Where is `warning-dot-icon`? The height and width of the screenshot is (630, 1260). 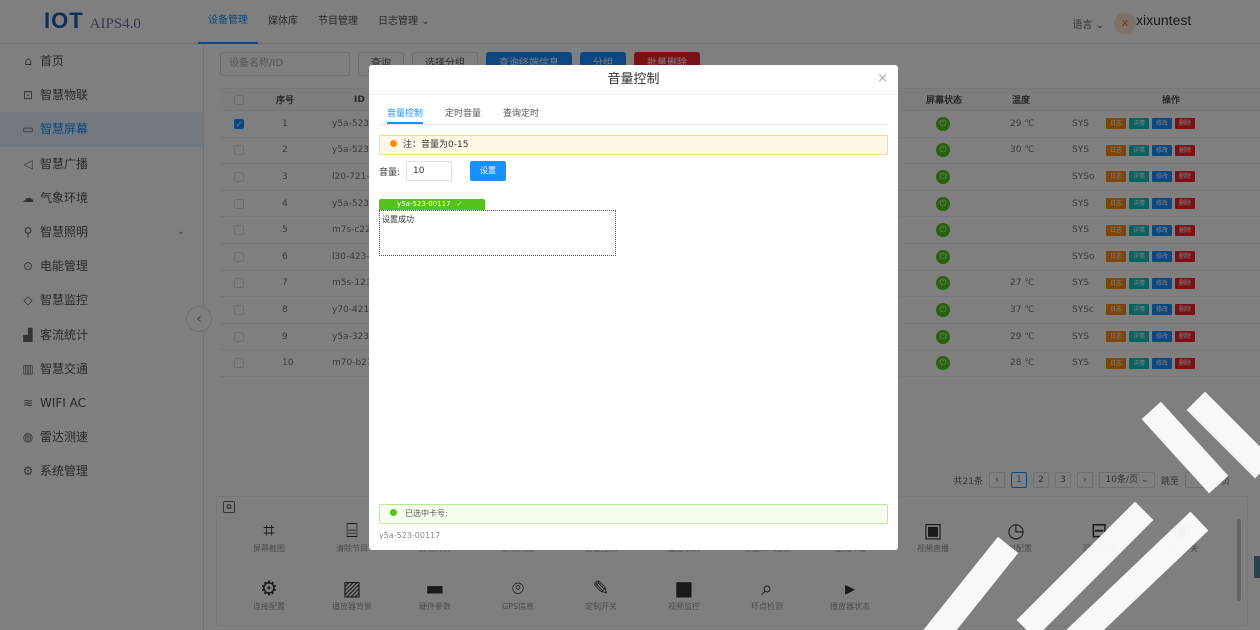
warning-dot-icon is located at coordinates (393, 143).